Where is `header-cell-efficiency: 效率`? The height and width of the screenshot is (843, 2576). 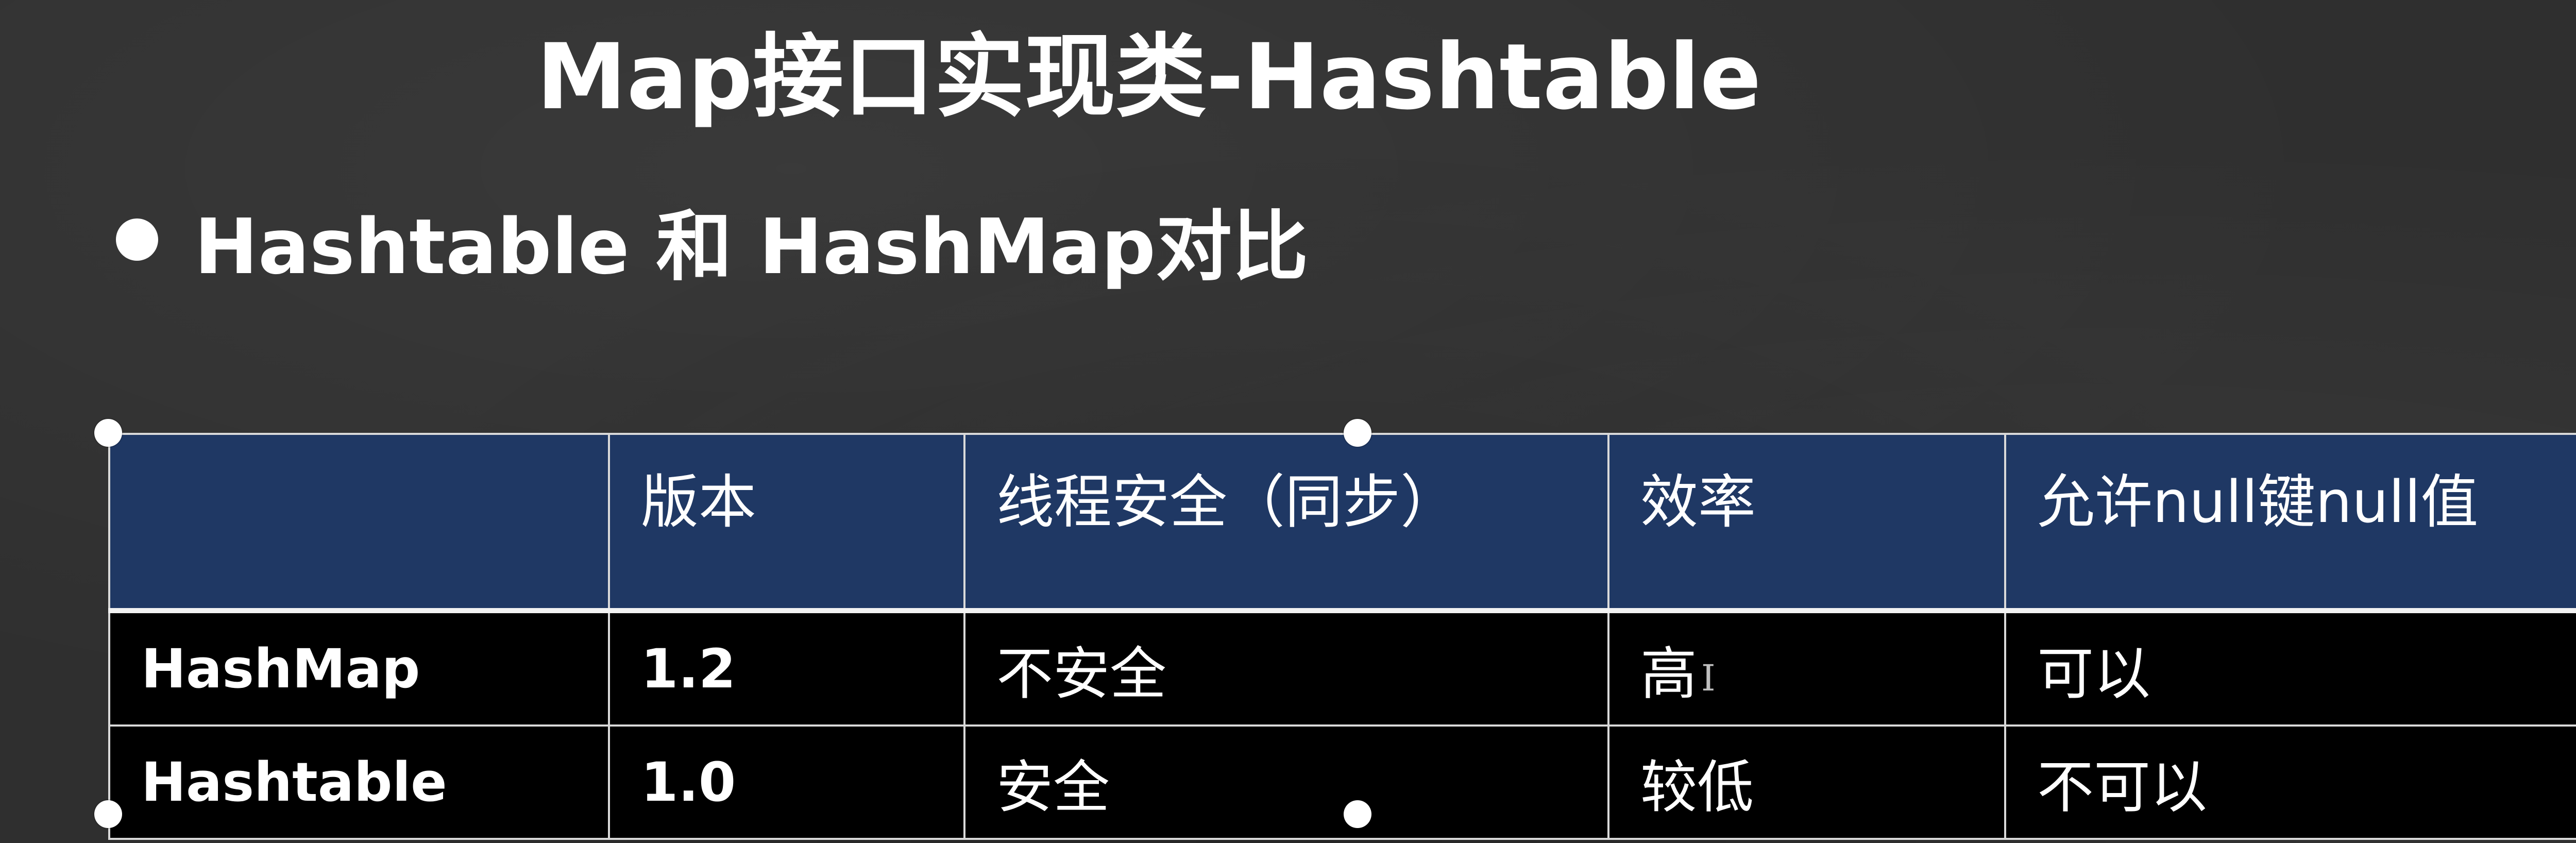
header-cell-efficiency: 效率 is located at coordinates (1806, 523).